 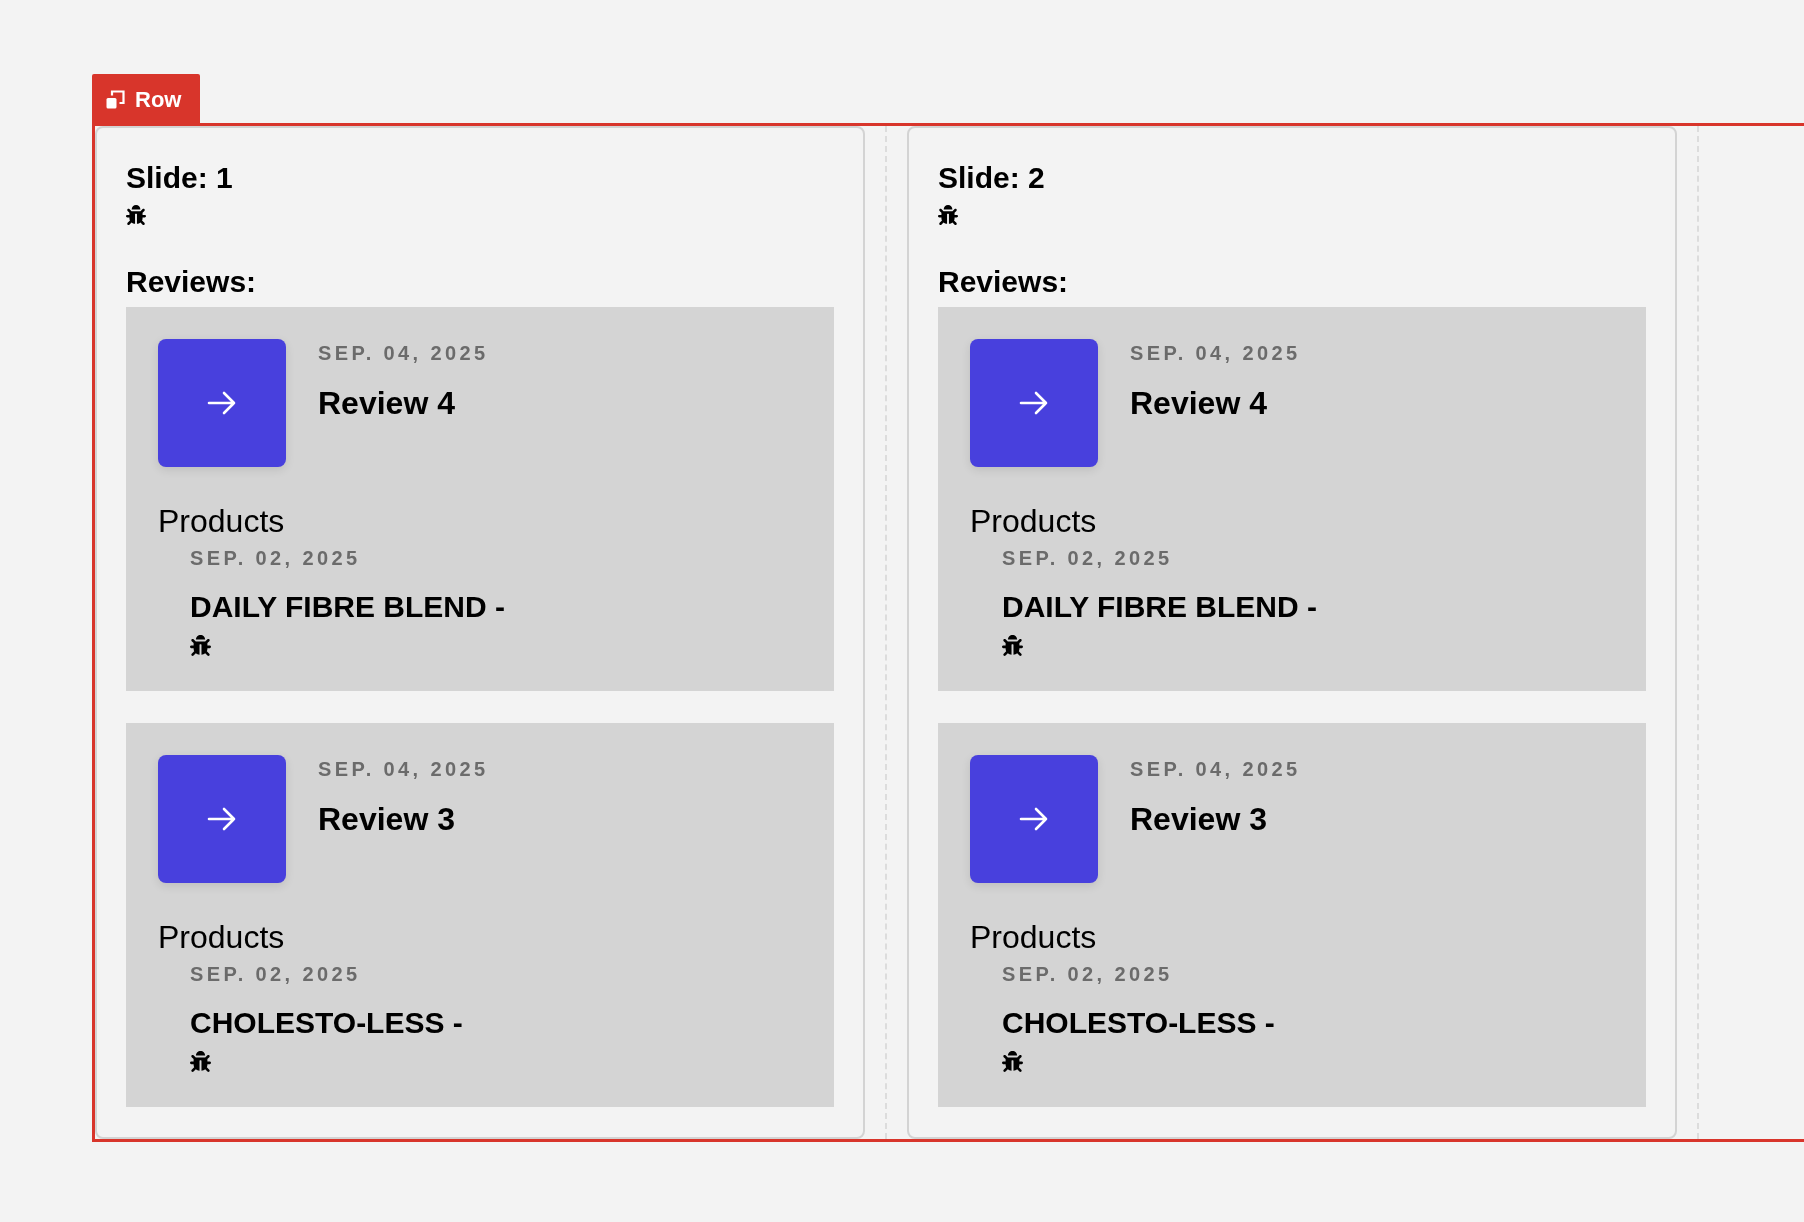 What do you see at coordinates (146, 98) in the screenshot?
I see `element-label-tab: Row` at bounding box center [146, 98].